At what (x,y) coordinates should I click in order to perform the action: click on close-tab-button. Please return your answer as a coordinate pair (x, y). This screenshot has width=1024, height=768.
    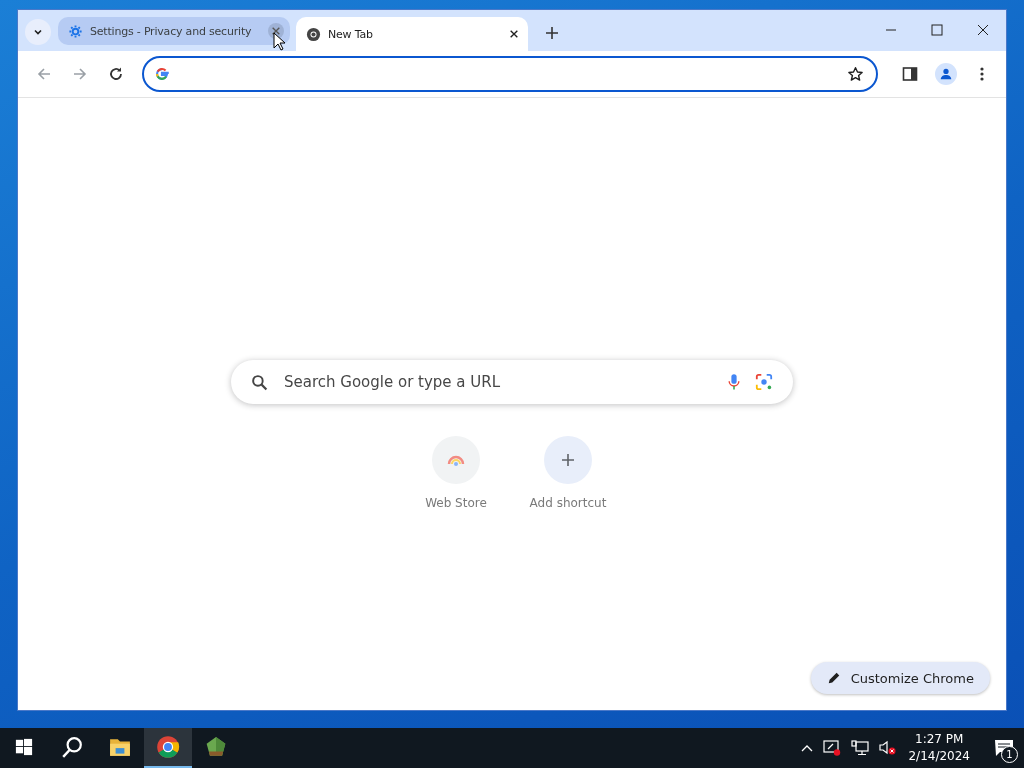
    Looking at the image, I should click on (276, 31).